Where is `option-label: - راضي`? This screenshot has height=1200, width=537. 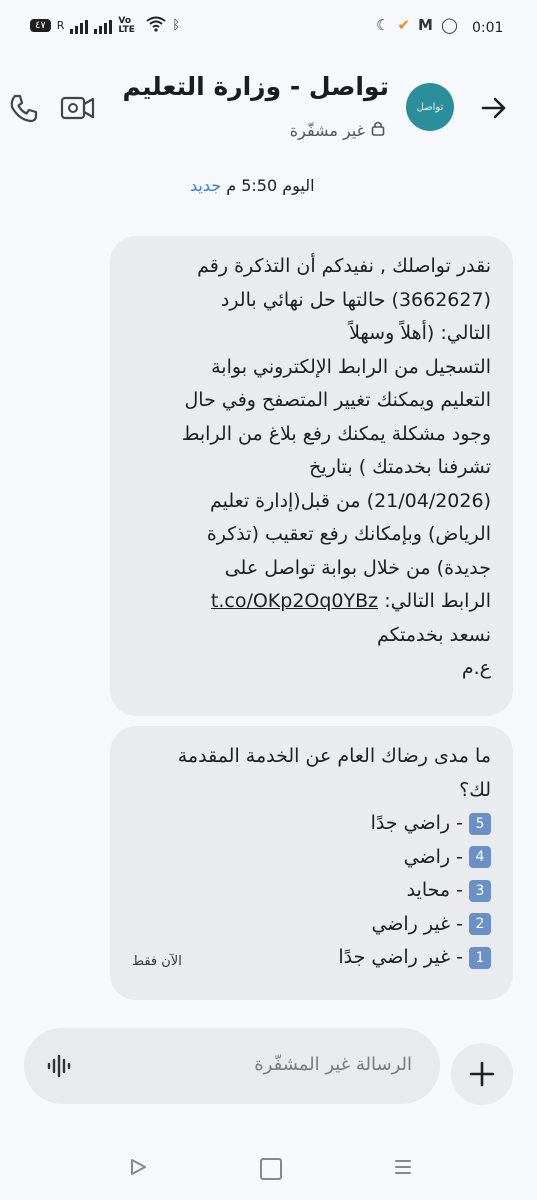
option-label: - راضي is located at coordinates (433, 856).